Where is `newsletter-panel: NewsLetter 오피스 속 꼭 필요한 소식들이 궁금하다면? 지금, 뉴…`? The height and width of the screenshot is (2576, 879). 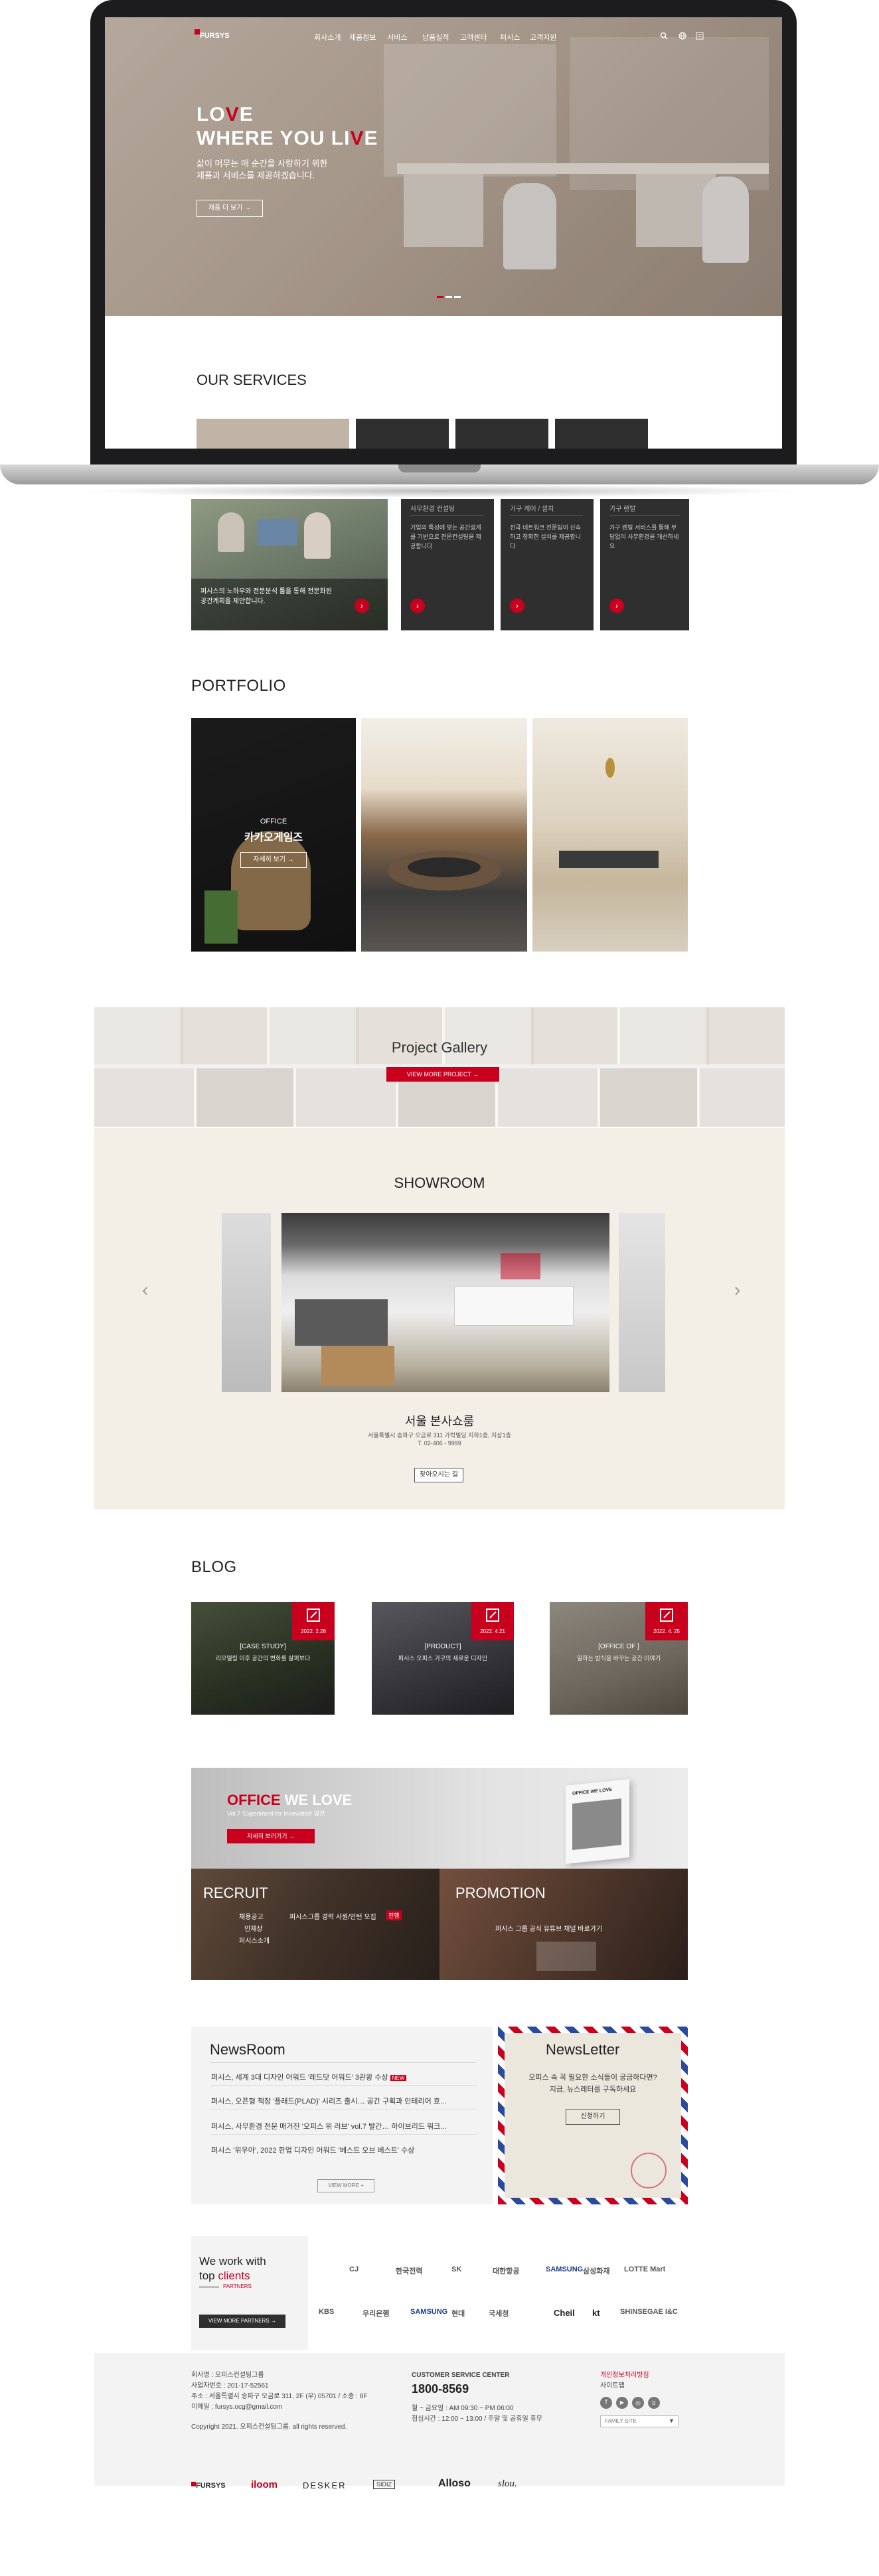 newsletter-panel: NewsLetter 오피스 속 꼭 필요한 소식들이 궁금하다면? 지금, 뉴… is located at coordinates (593, 2116).